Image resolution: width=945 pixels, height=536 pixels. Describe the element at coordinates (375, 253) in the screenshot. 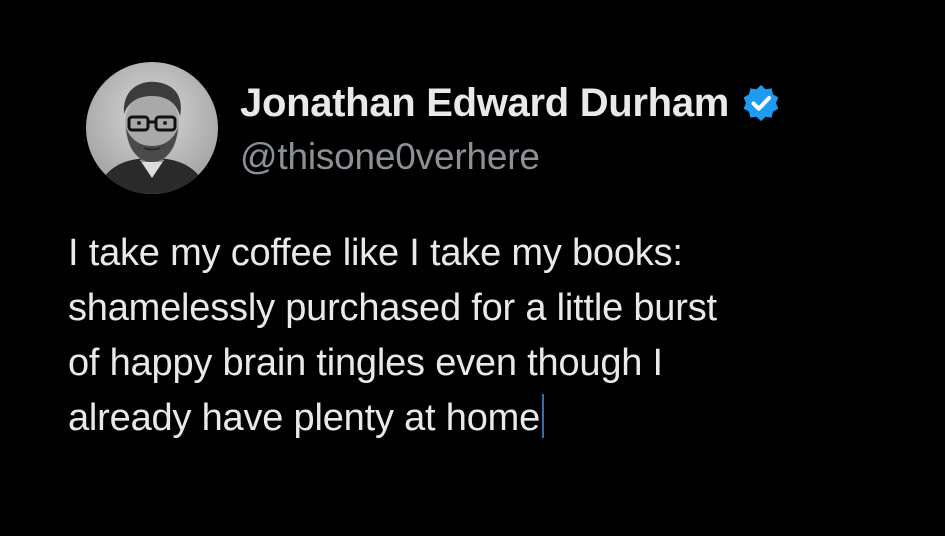

I see `tweet-text-line: I take my coffee like I take my books:` at that location.